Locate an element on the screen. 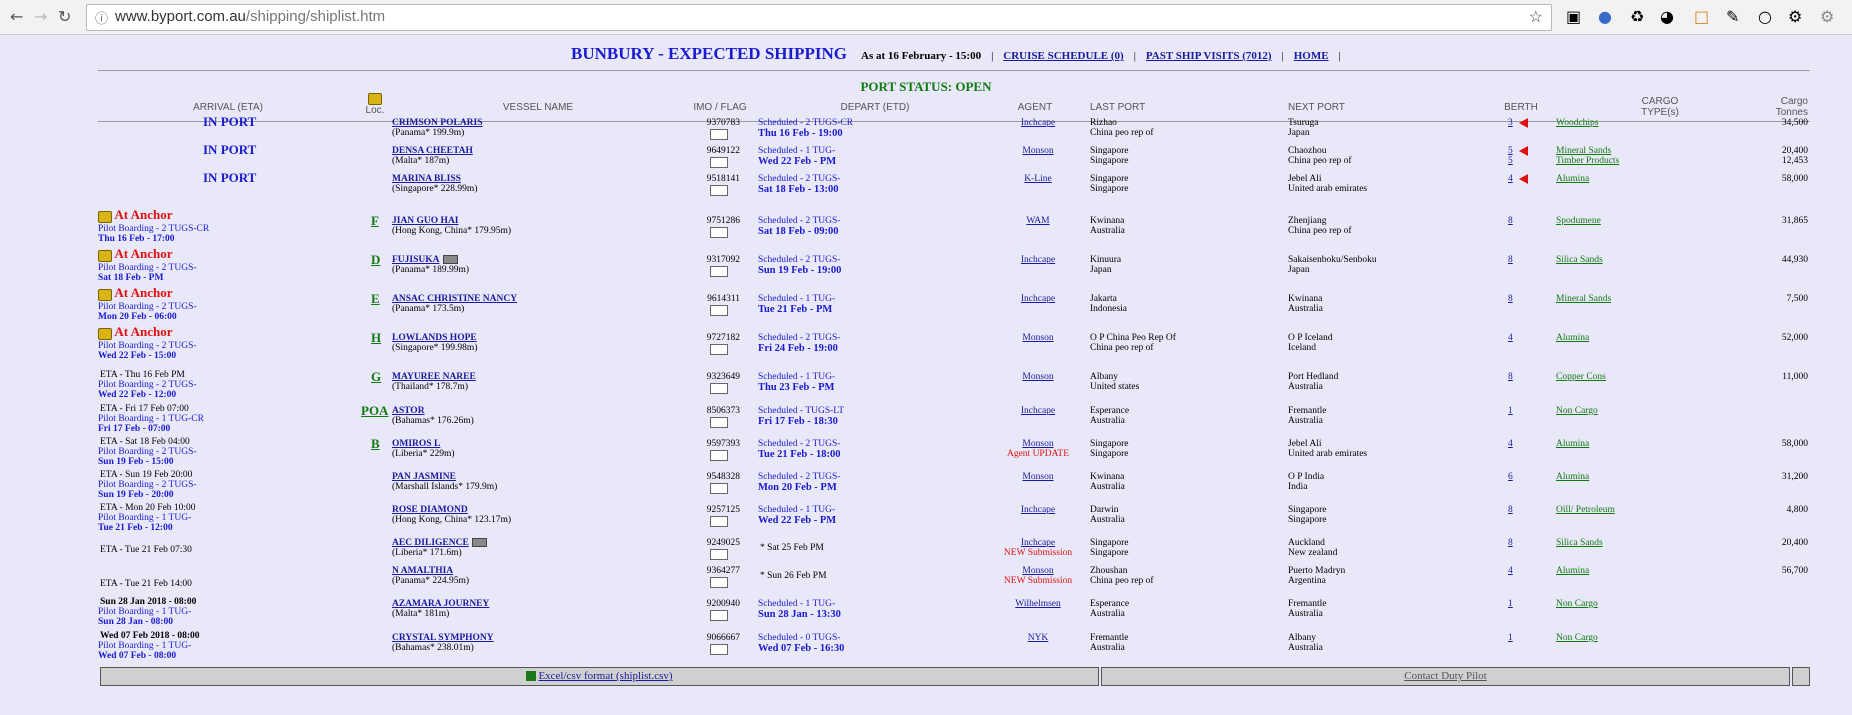  depart-schedule: Scheduled - 1 TUG- is located at coordinates (797, 299).